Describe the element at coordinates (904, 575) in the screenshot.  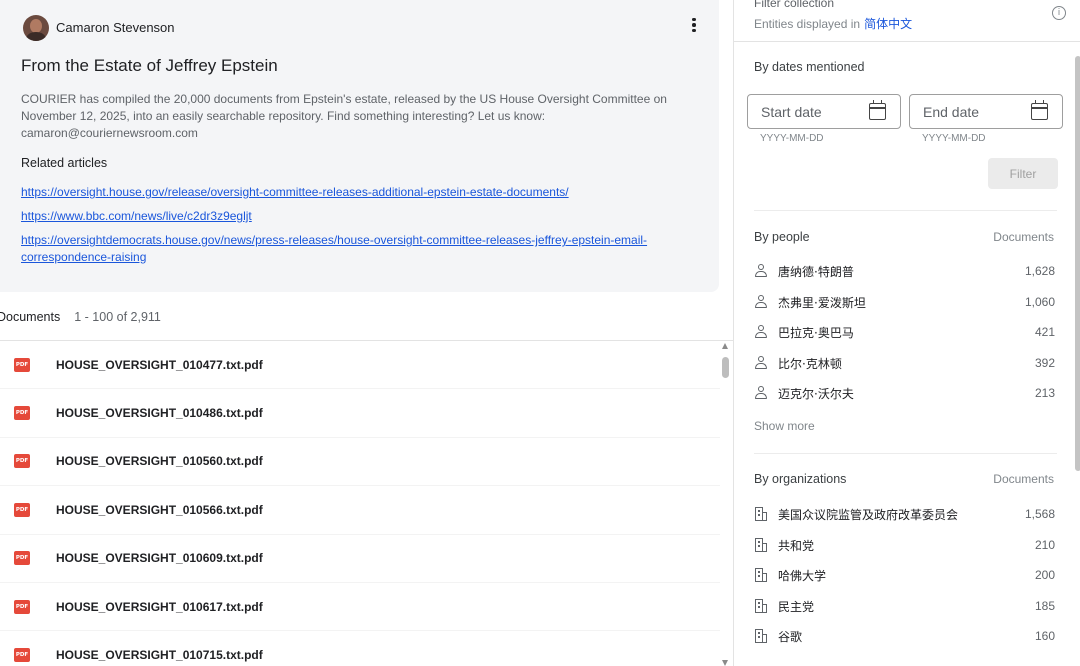
I see `organization-item: 哈佛大学 200` at that location.